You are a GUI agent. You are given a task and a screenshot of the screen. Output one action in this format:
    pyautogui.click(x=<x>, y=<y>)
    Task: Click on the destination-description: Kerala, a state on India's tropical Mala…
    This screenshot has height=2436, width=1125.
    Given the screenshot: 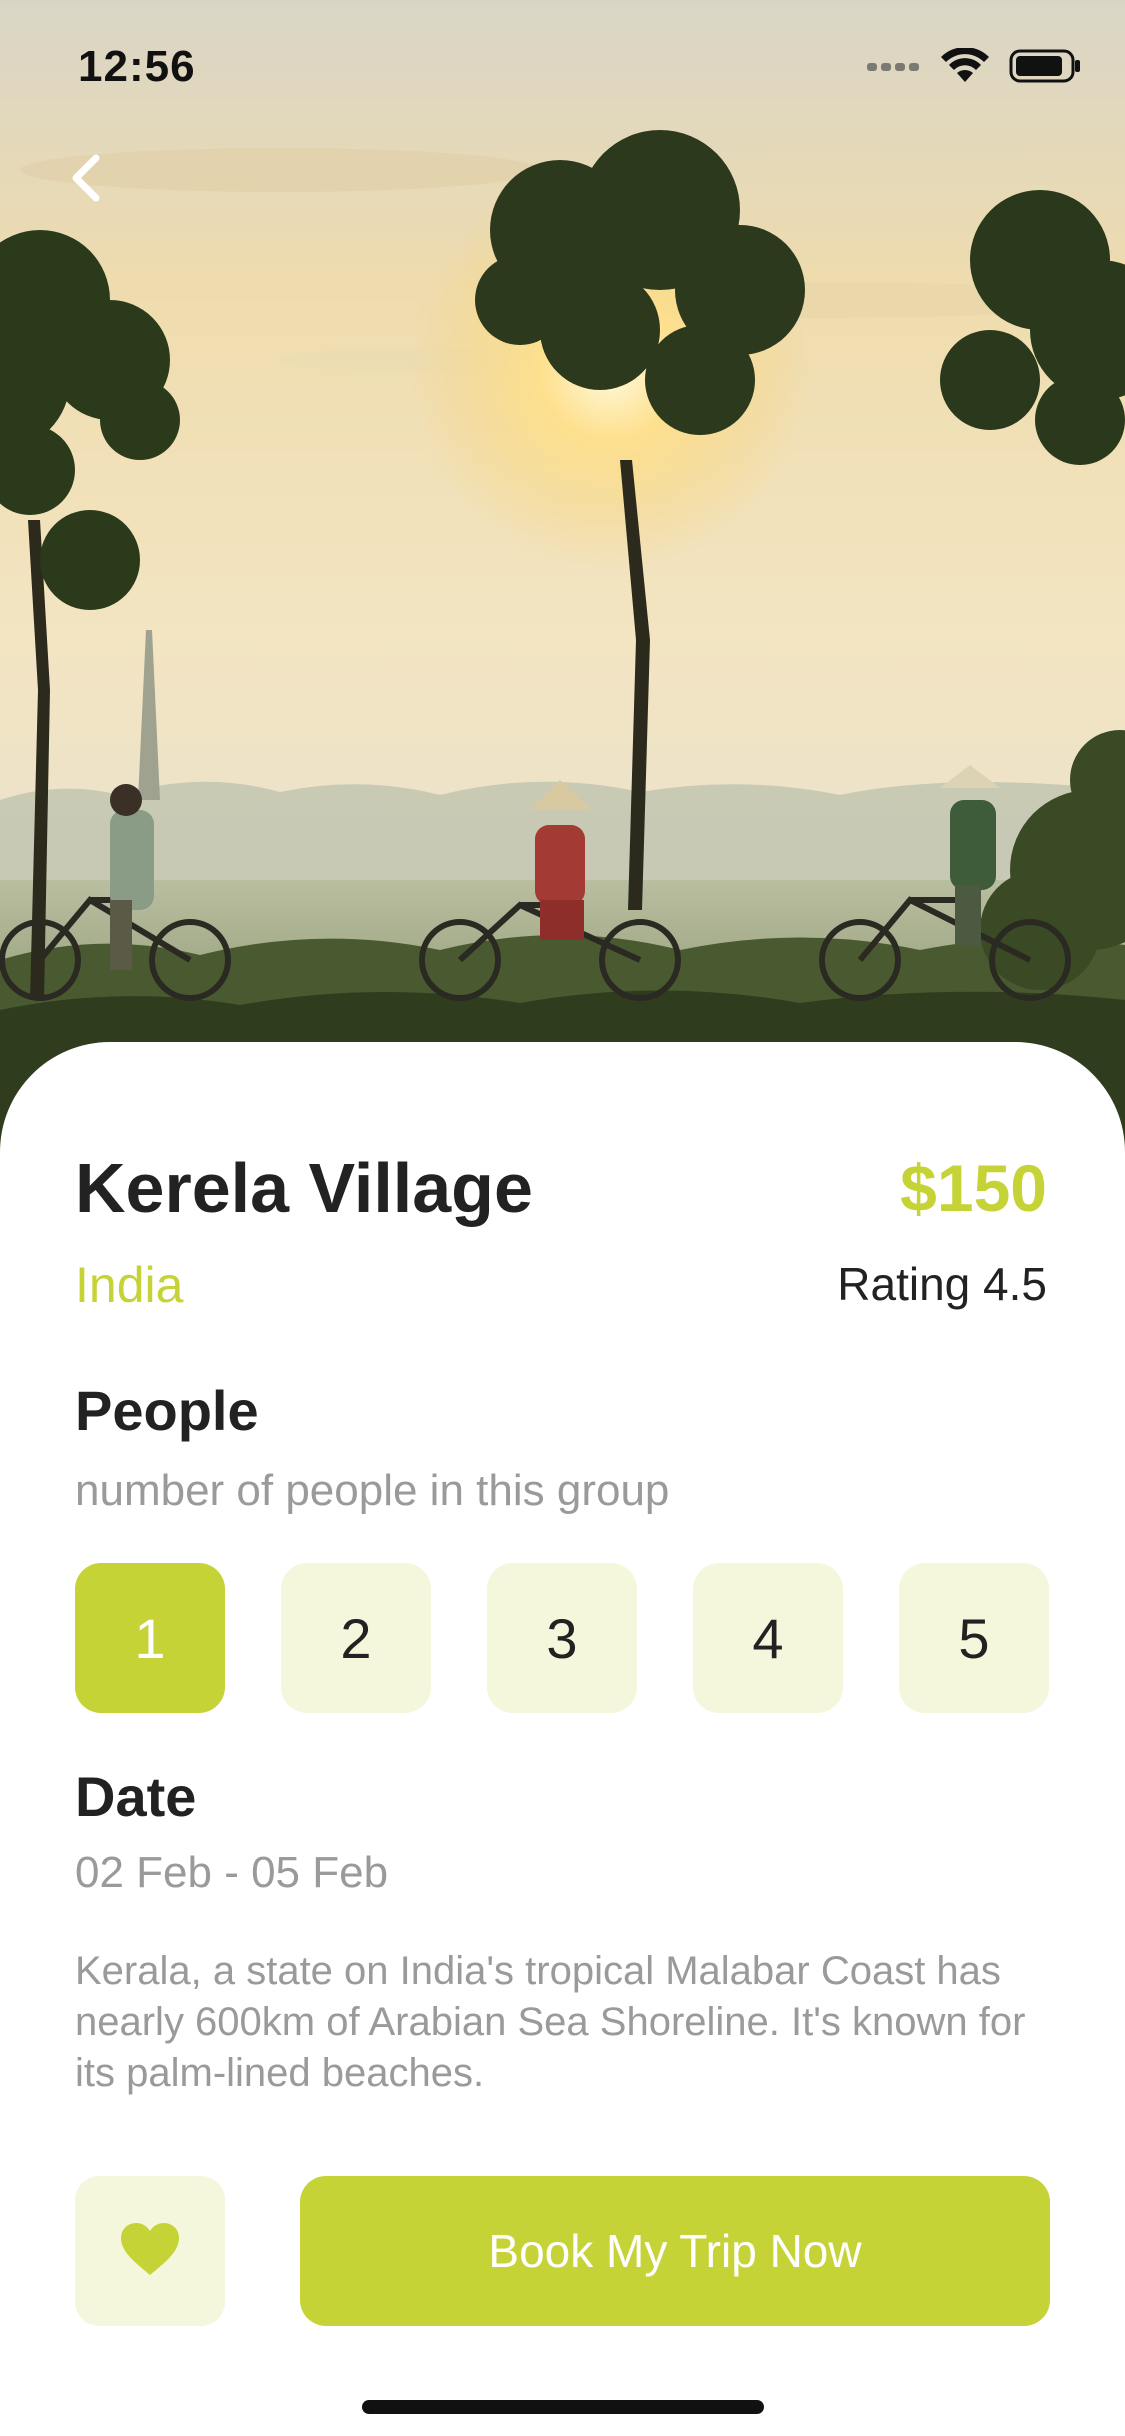 What is the action you would take?
    pyautogui.click(x=550, y=2022)
    